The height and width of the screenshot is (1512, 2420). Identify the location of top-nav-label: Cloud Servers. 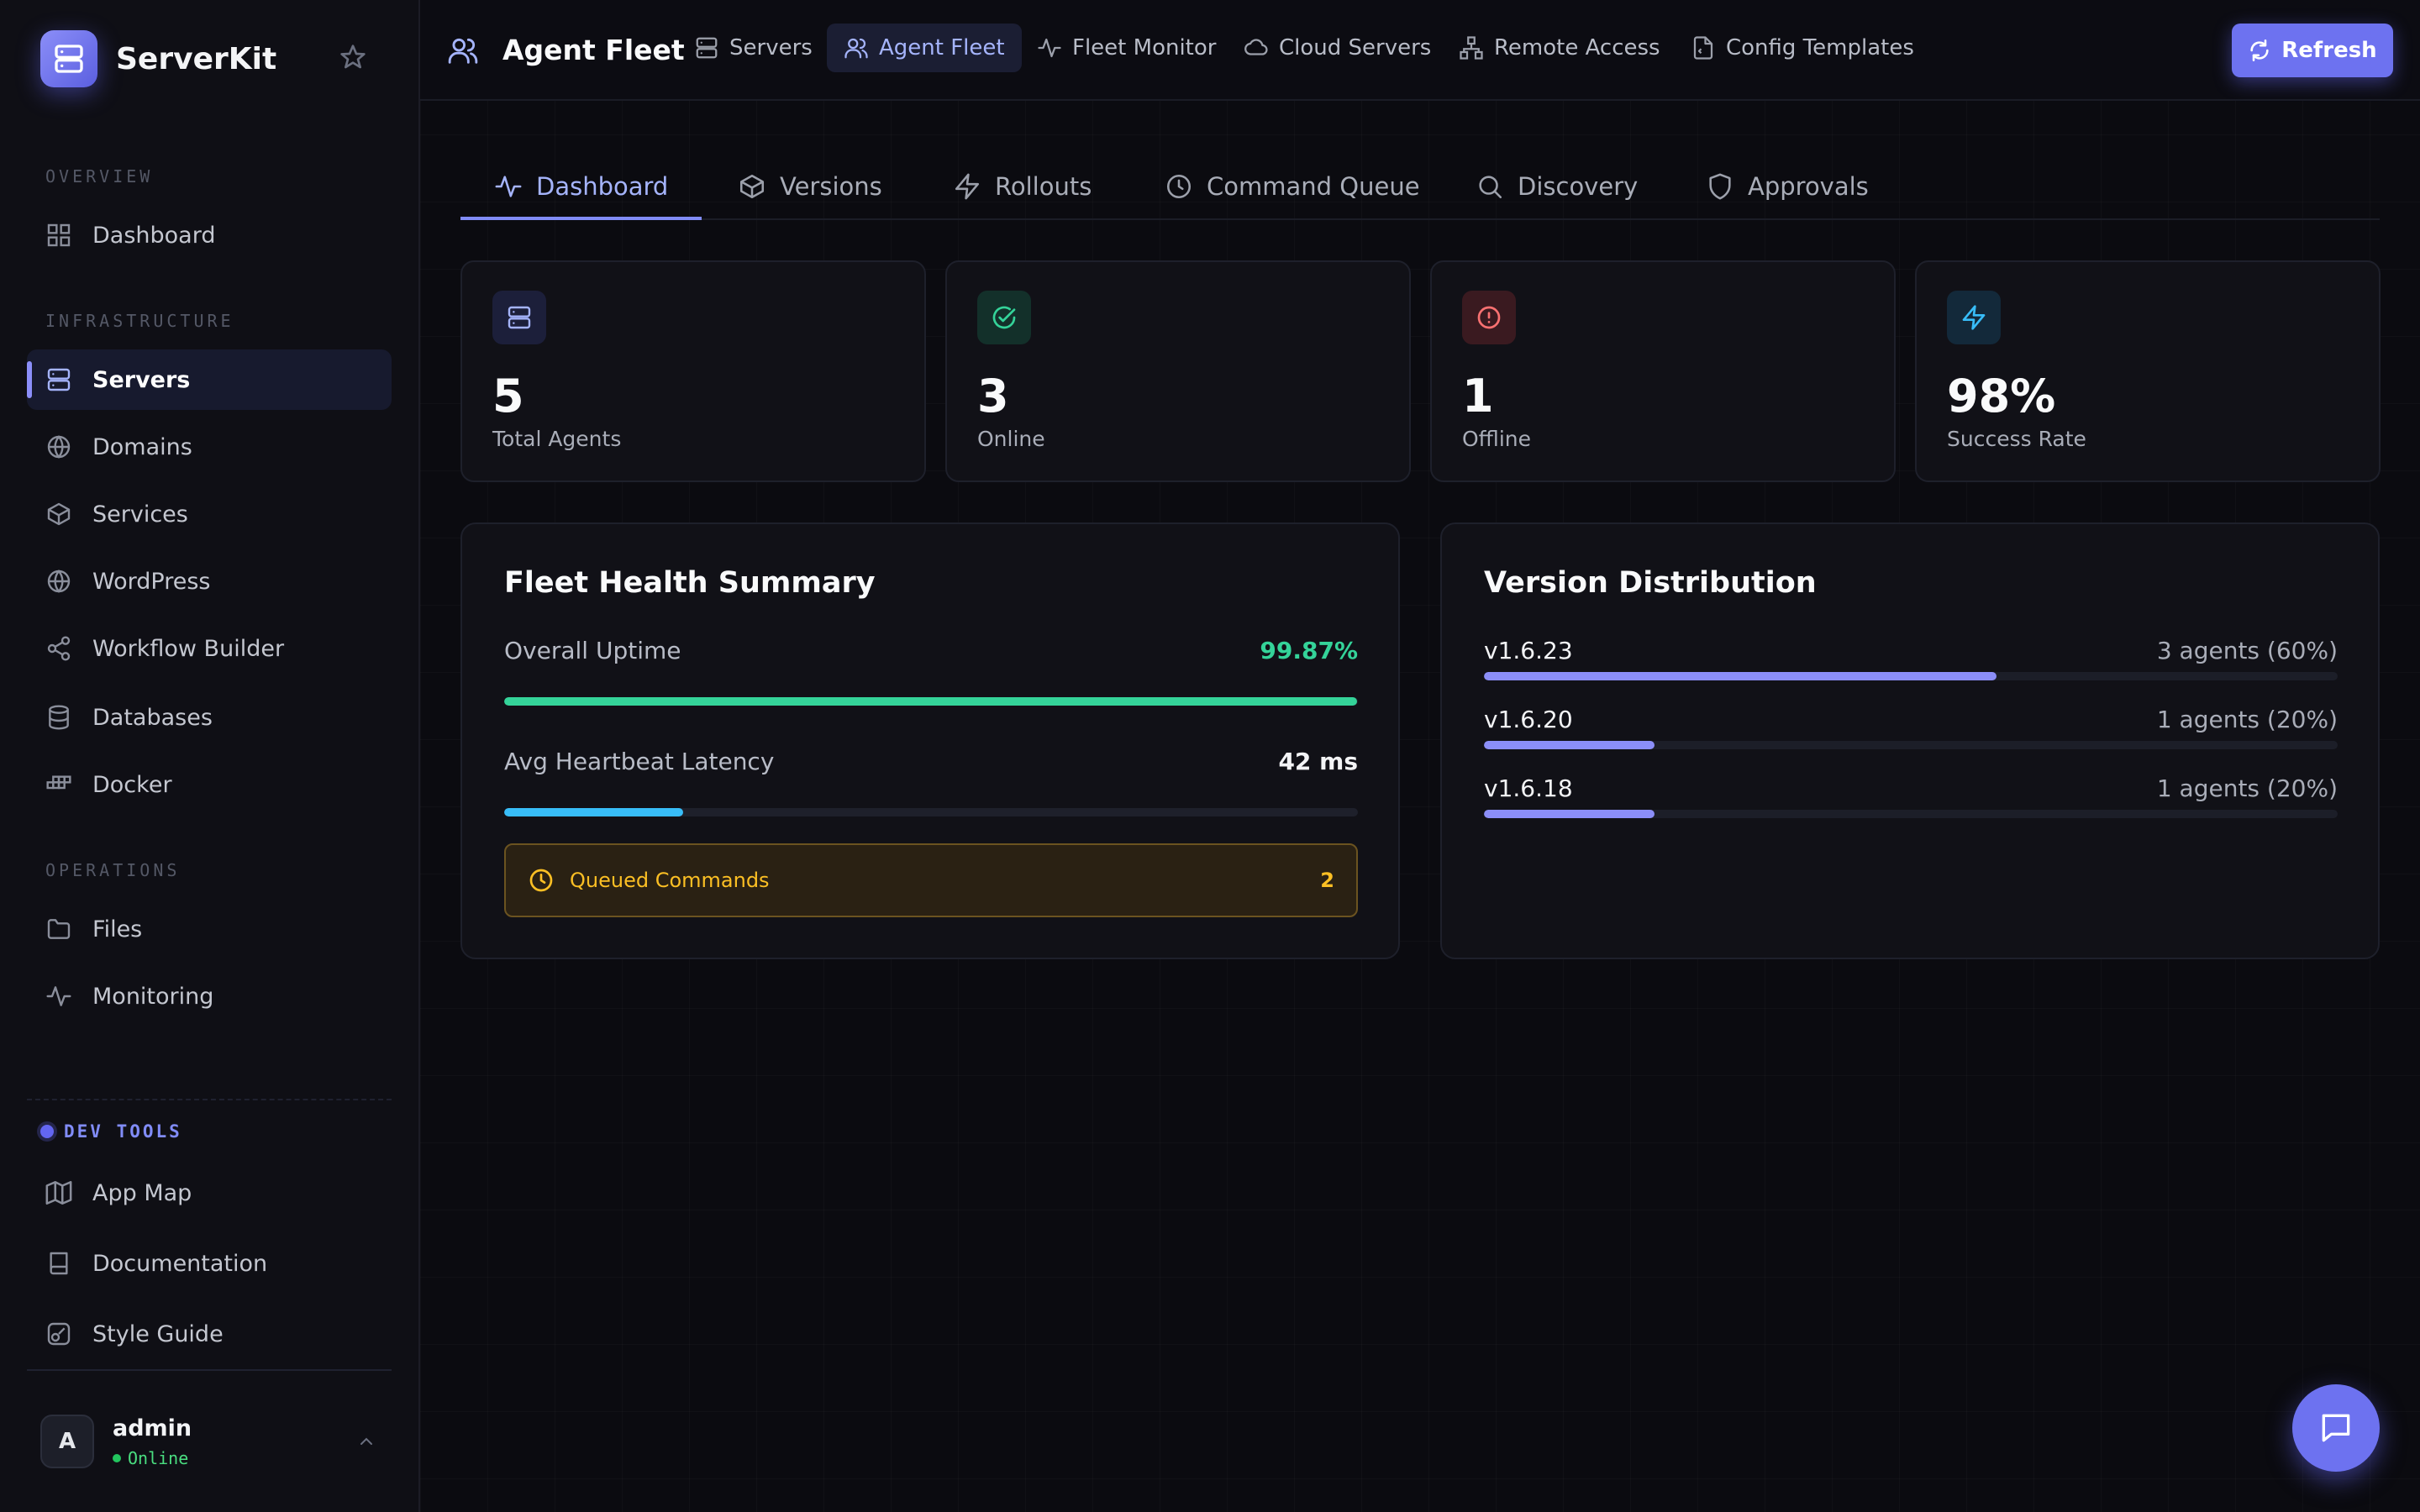
(1355, 47).